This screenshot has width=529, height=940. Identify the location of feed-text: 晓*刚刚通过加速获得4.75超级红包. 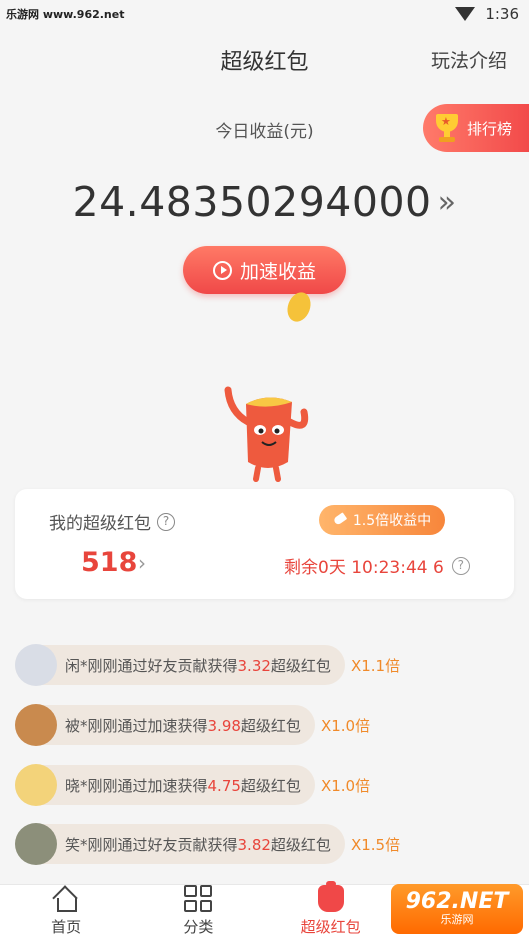
(183, 785).